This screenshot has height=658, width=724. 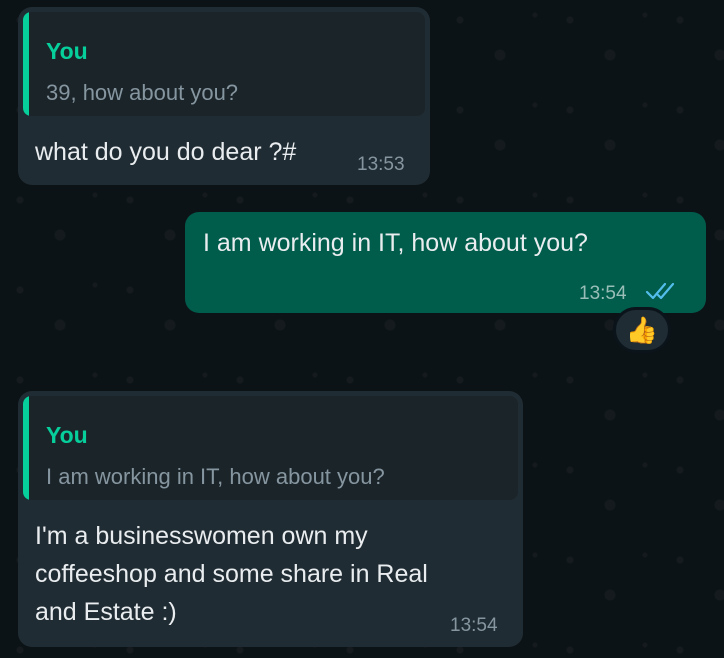 What do you see at coordinates (381, 164) in the screenshot?
I see `message-timestamp: 13:53` at bounding box center [381, 164].